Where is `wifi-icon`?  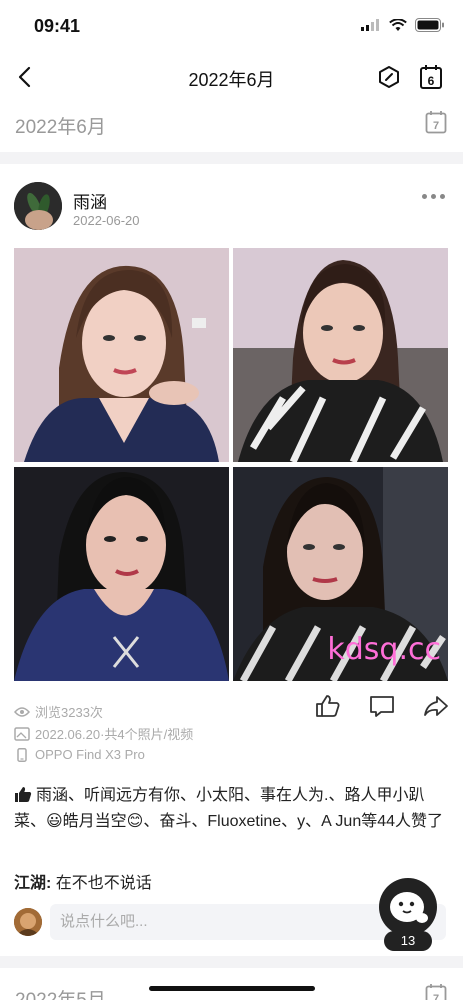 wifi-icon is located at coordinates (398, 24).